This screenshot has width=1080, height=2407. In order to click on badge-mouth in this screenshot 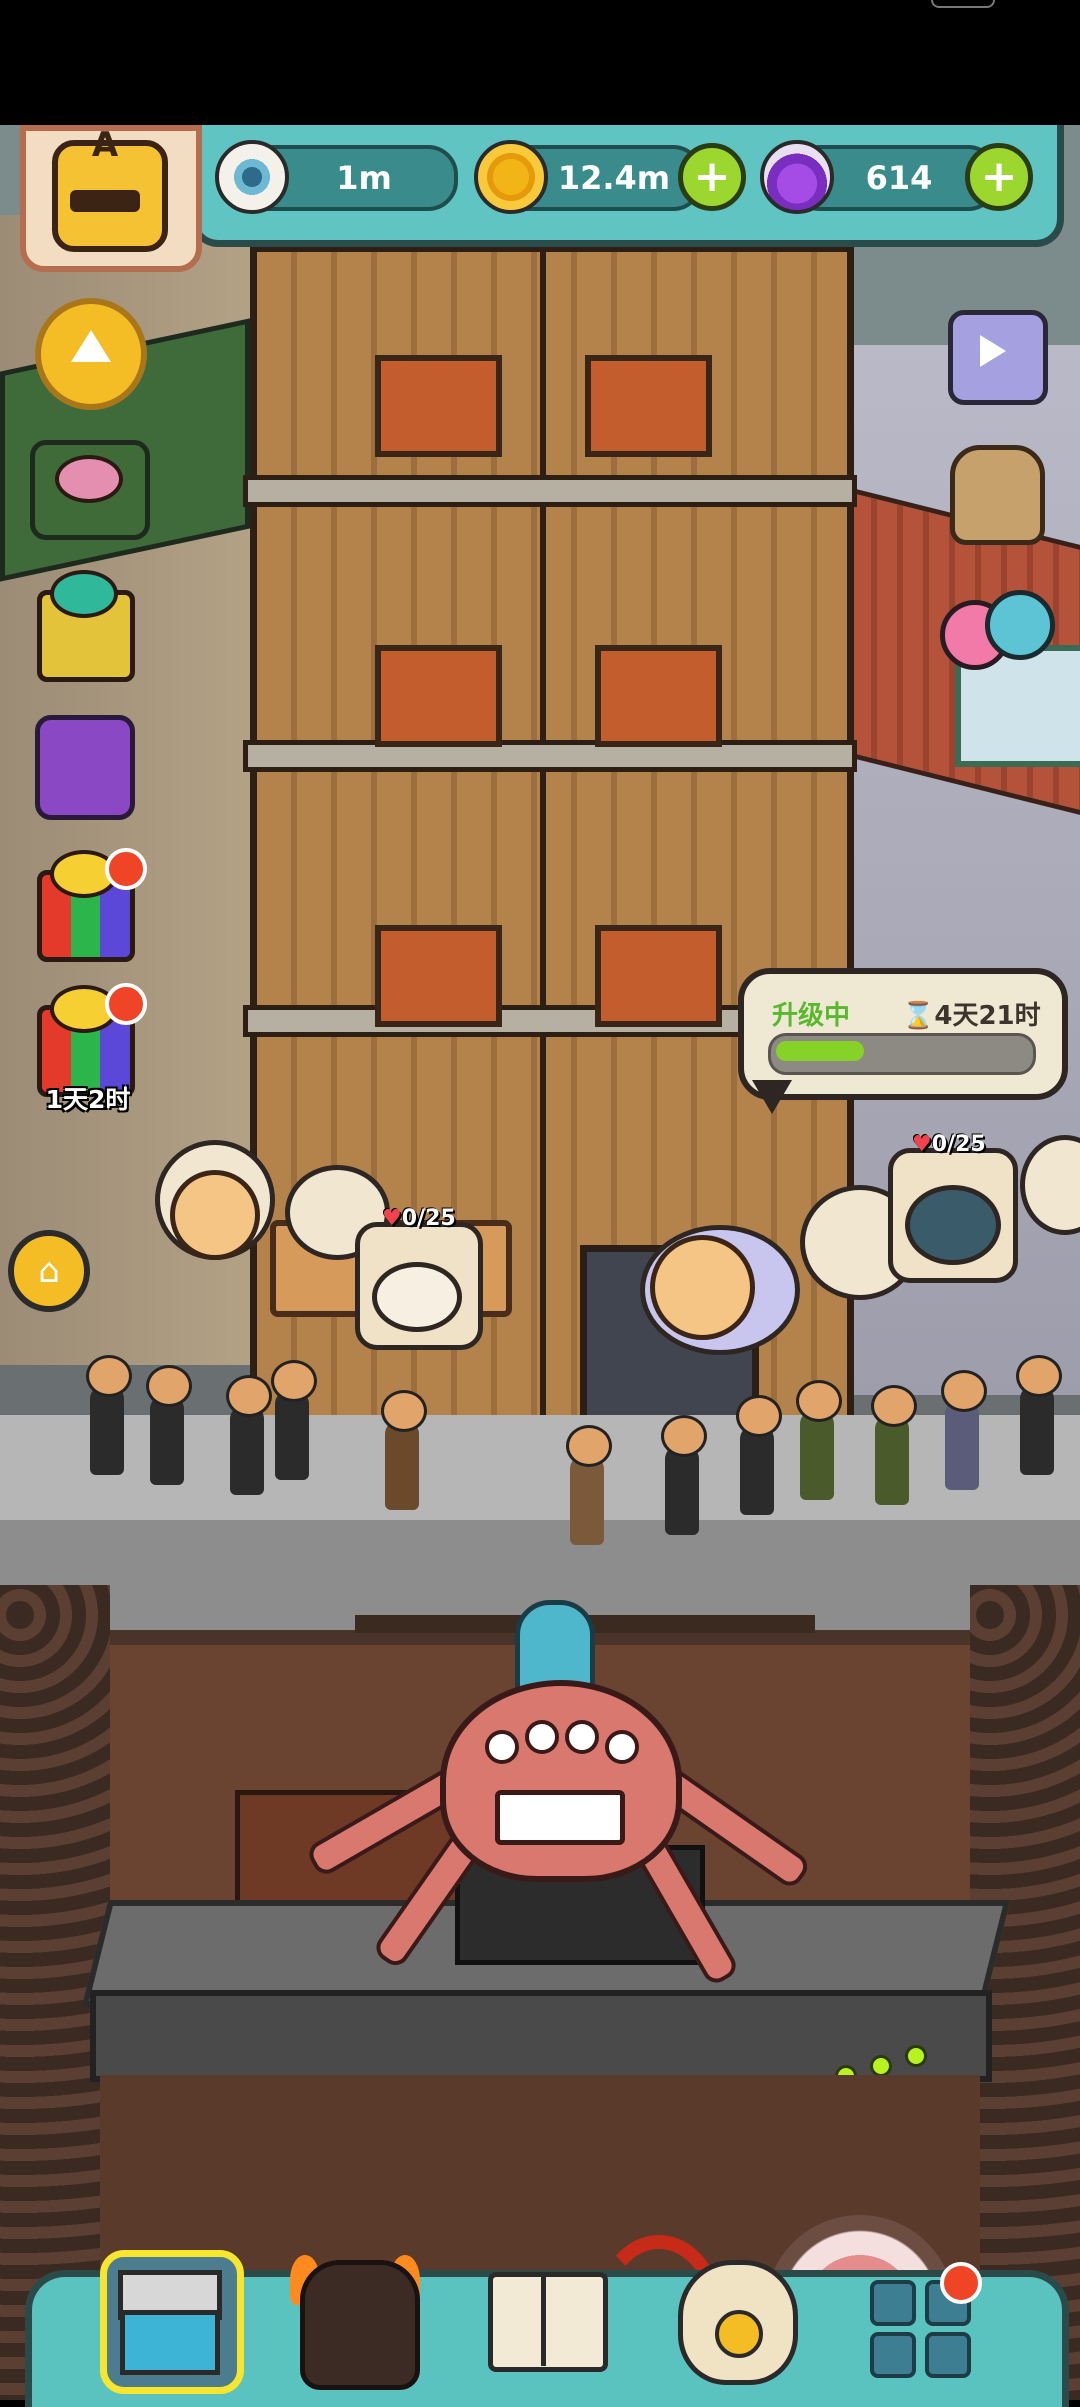, I will do `click(105, 201)`.